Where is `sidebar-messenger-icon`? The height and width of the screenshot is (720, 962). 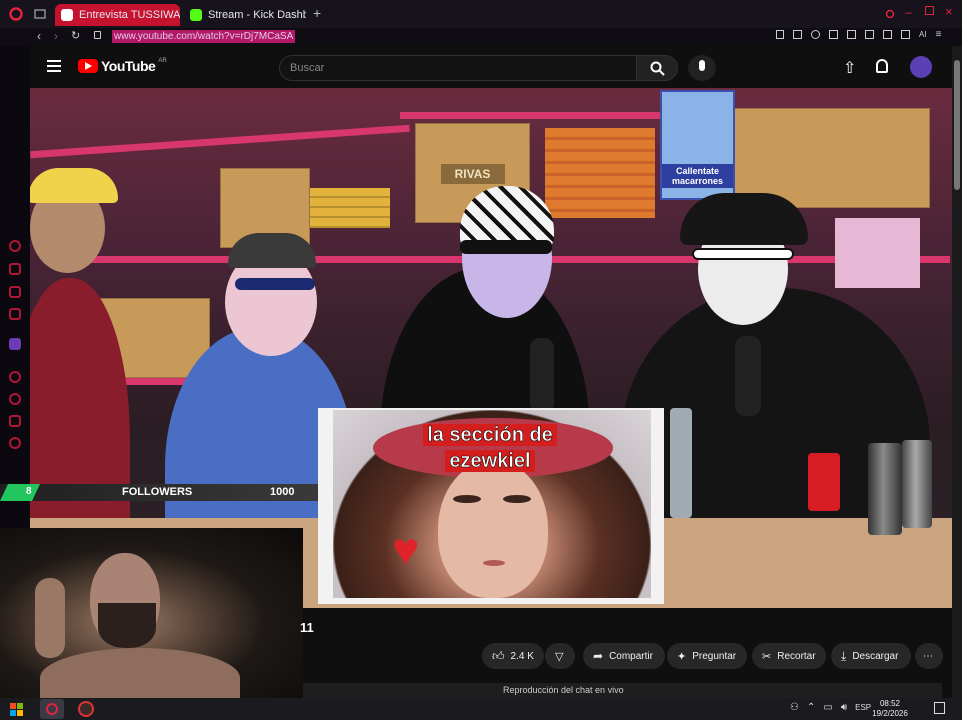 sidebar-messenger-icon is located at coordinates (15, 292).